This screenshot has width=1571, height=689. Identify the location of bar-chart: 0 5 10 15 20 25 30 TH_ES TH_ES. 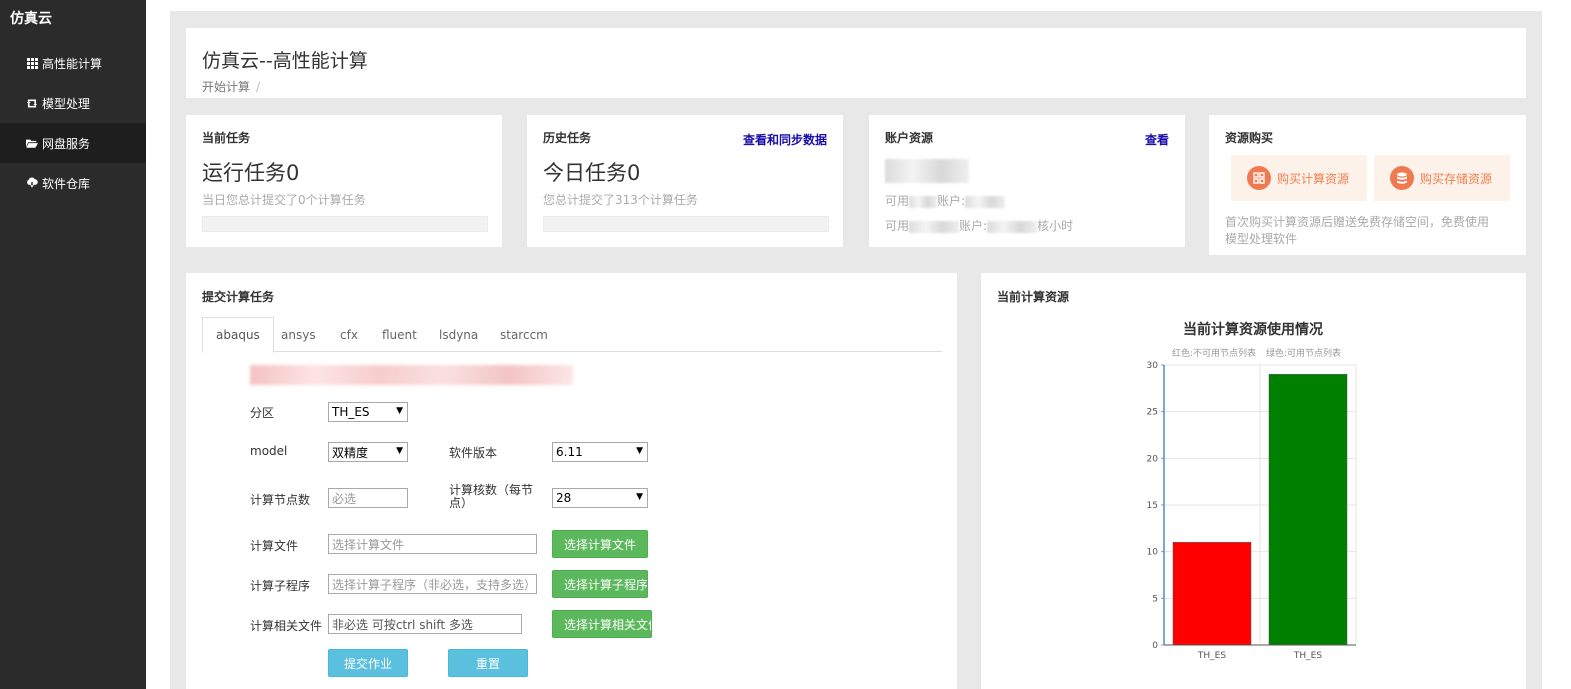
(1252, 511).